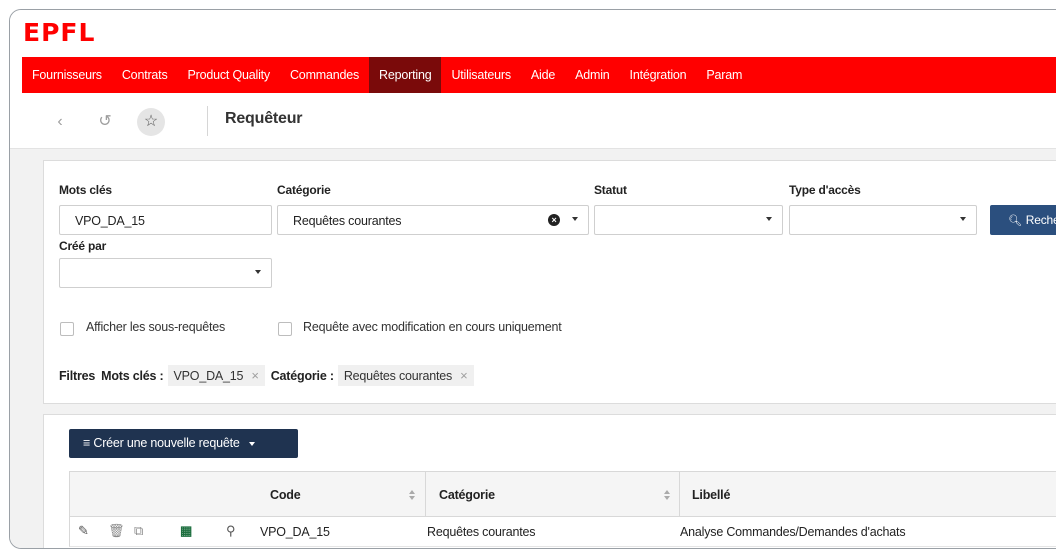 The height and width of the screenshot is (549, 1056). What do you see at coordinates (688, 220) in the screenshot?
I see `status-select` at bounding box center [688, 220].